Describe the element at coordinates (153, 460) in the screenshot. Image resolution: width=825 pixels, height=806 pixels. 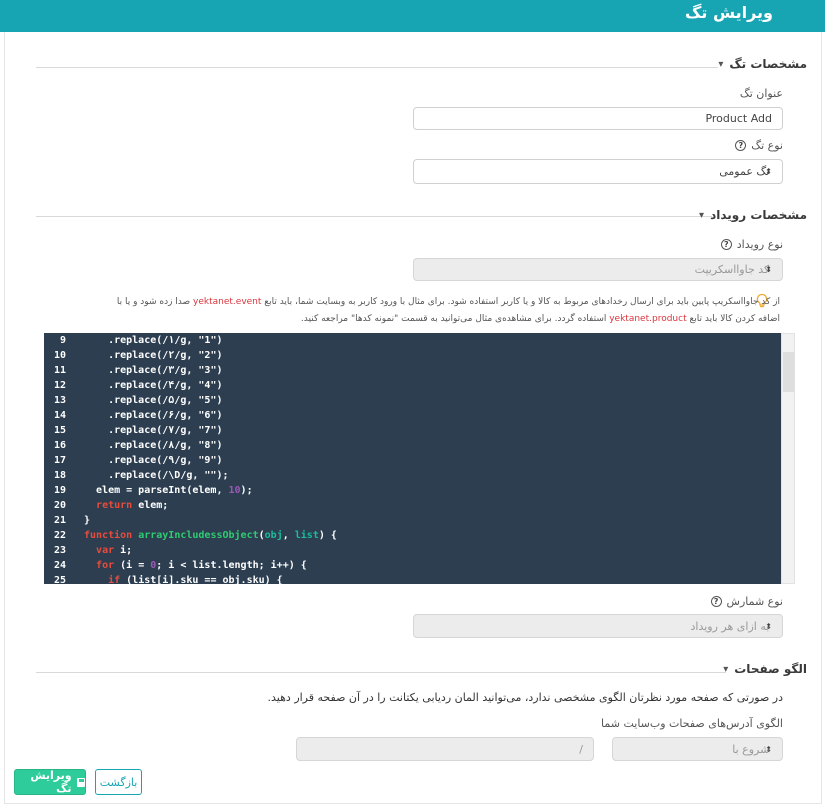
I see `code-text: .replace(/٩/g, "9")` at that location.